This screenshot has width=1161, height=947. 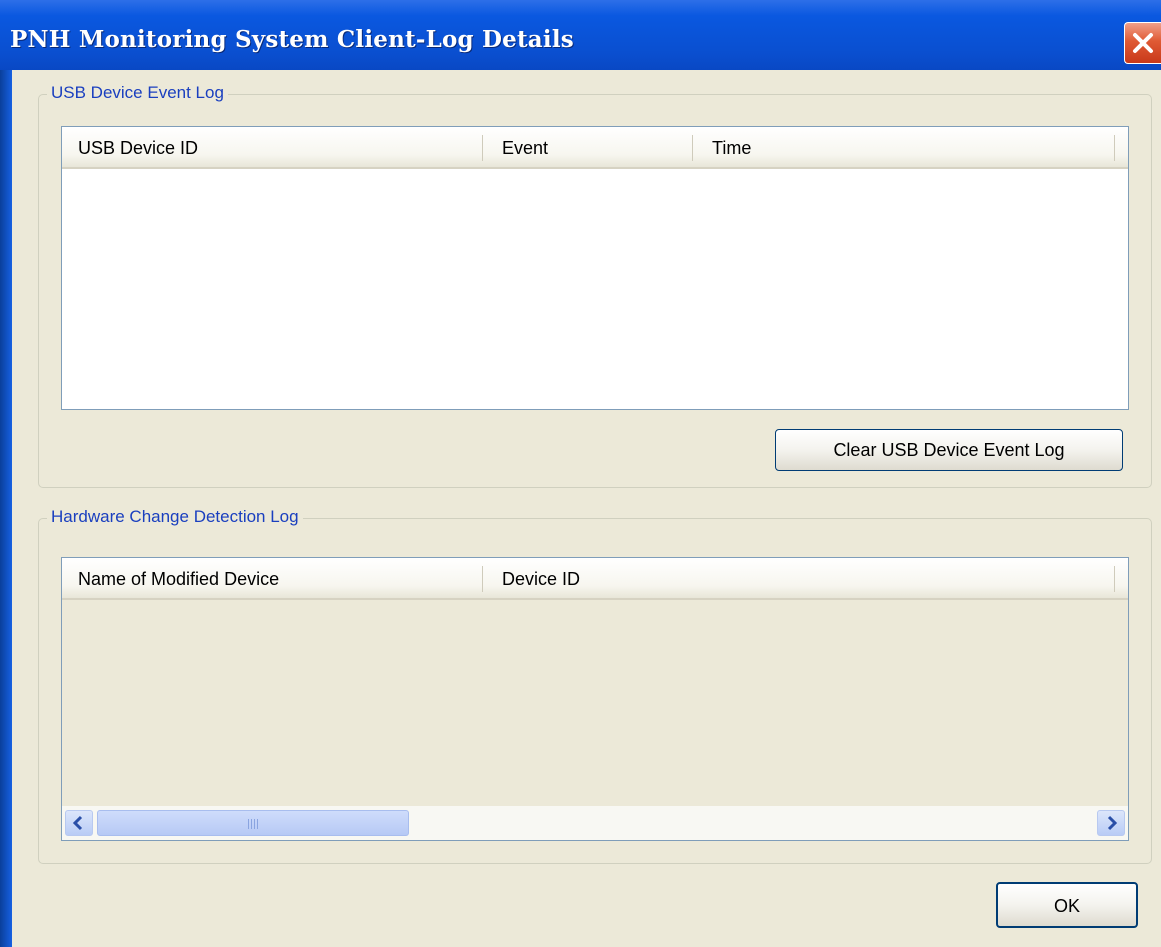 What do you see at coordinates (175, 517) in the screenshot?
I see `hardware-change-log-legend: Hardware Change Detection Log` at bounding box center [175, 517].